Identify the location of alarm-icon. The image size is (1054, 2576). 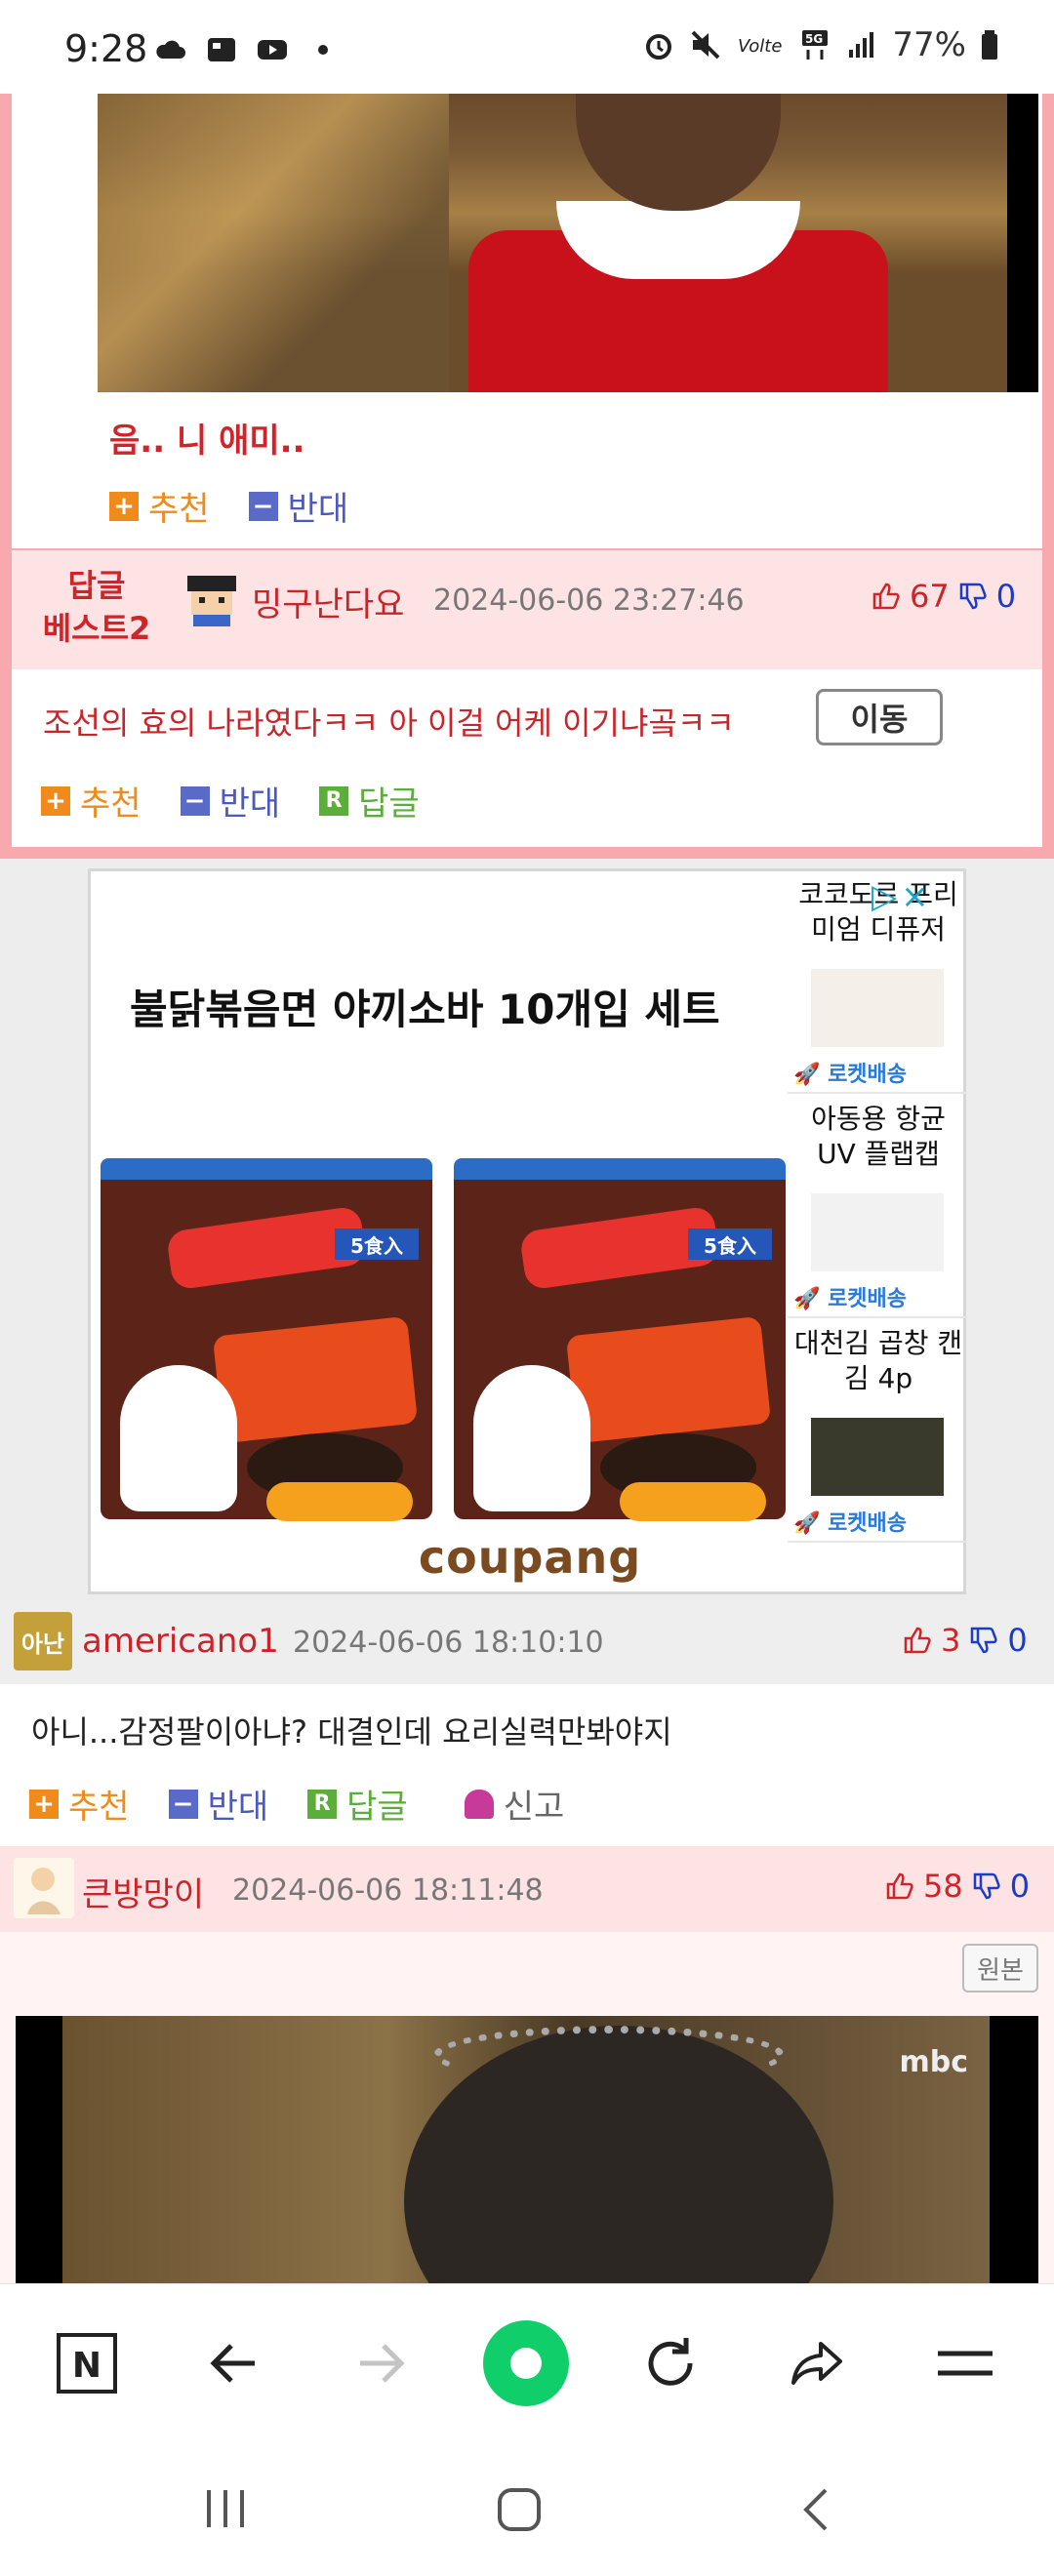
(659, 47).